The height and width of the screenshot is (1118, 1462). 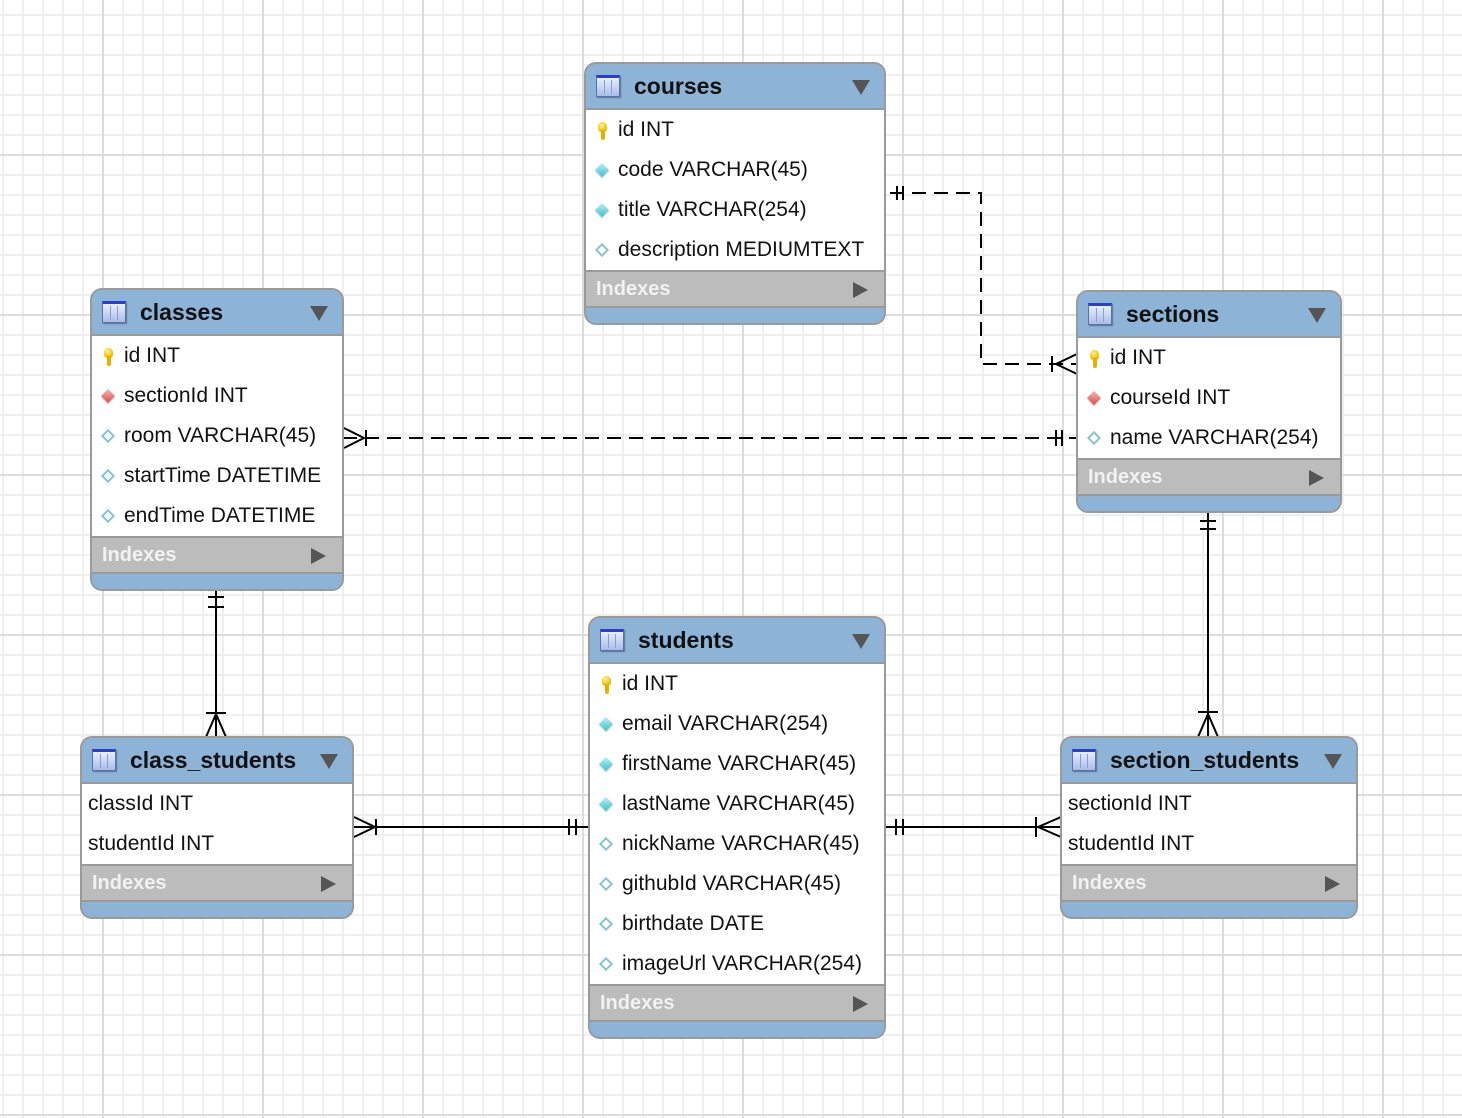 What do you see at coordinates (1208, 624) in the screenshot?
I see `relationship-sections-section-students` at bounding box center [1208, 624].